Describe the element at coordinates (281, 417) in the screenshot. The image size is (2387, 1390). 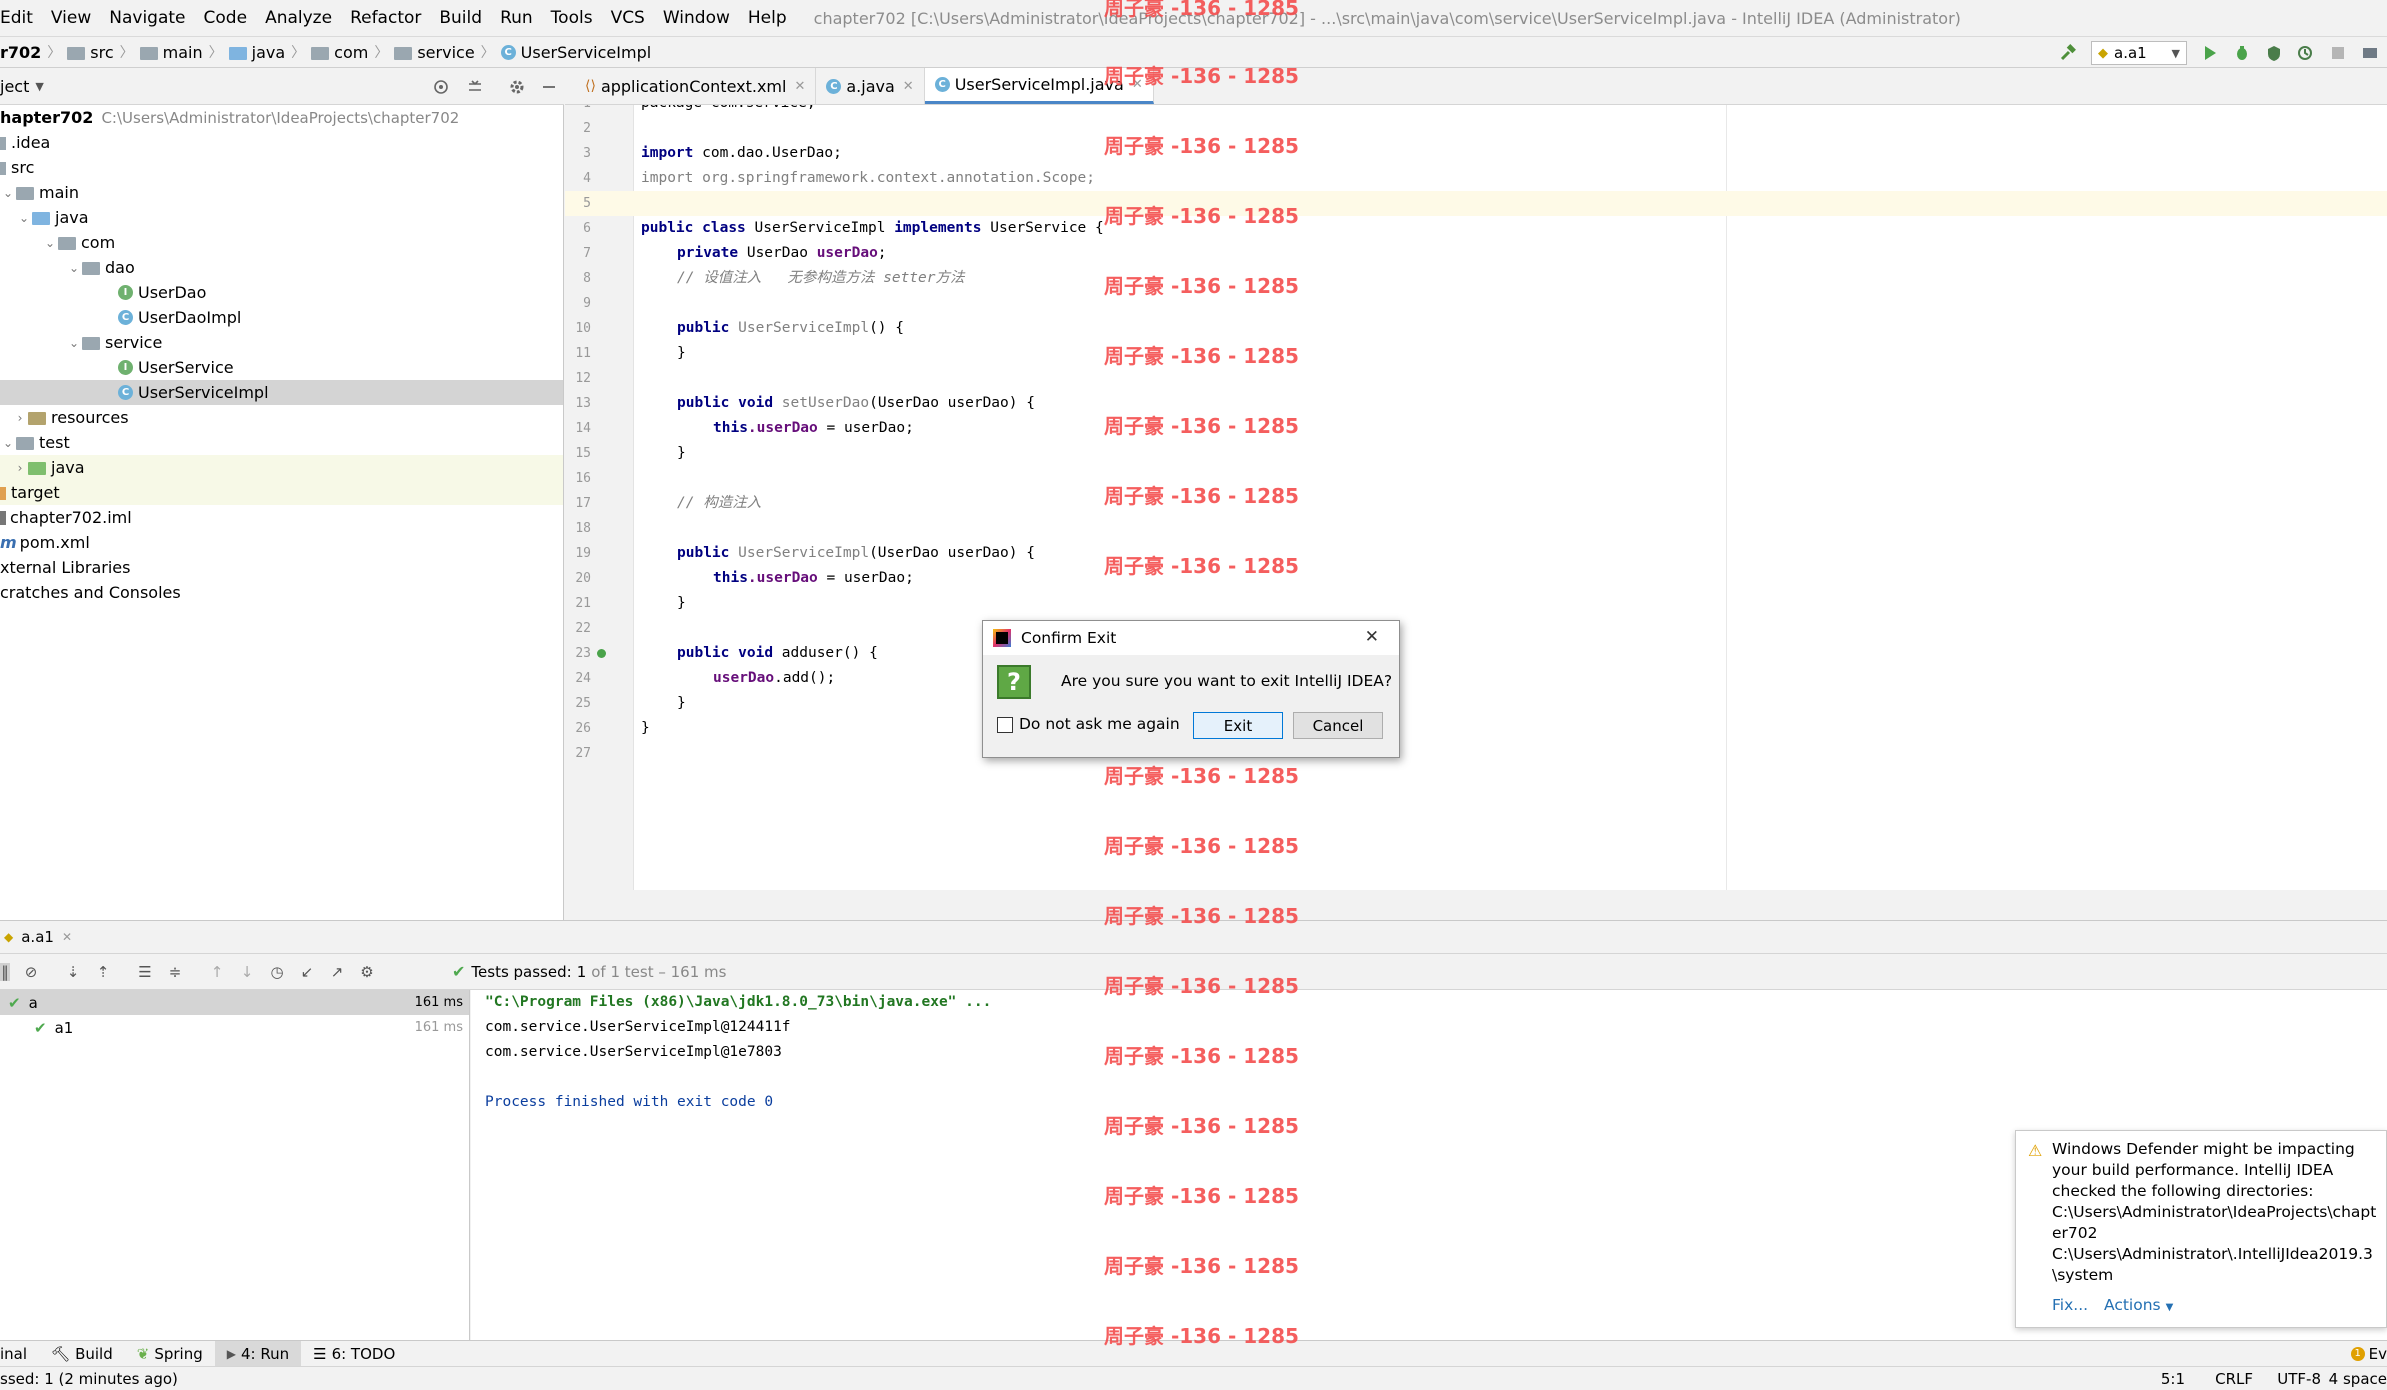
I see `tree-item-resources: › resources` at that location.